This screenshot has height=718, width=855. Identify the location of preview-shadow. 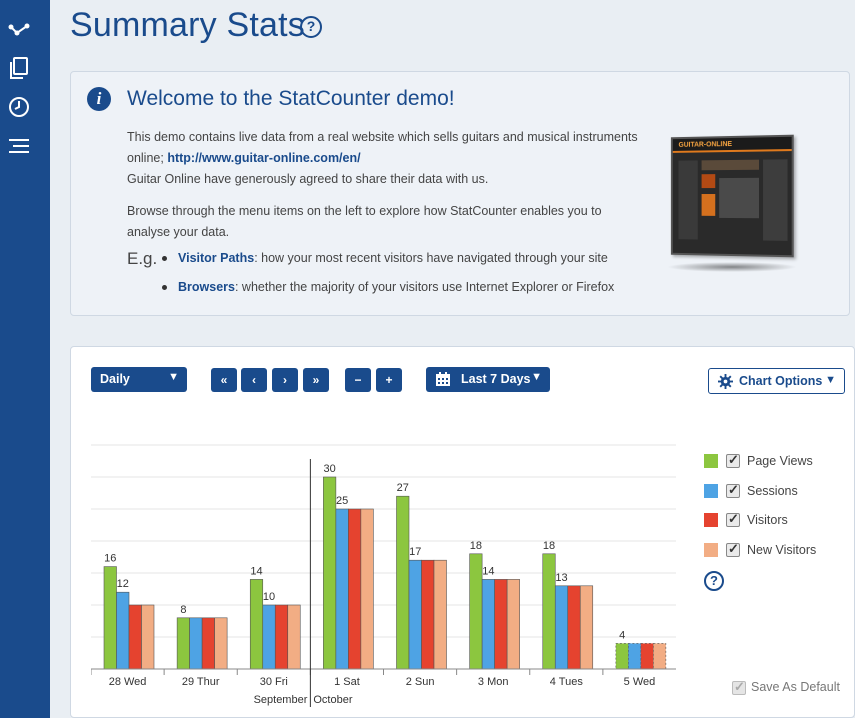
(732, 267).